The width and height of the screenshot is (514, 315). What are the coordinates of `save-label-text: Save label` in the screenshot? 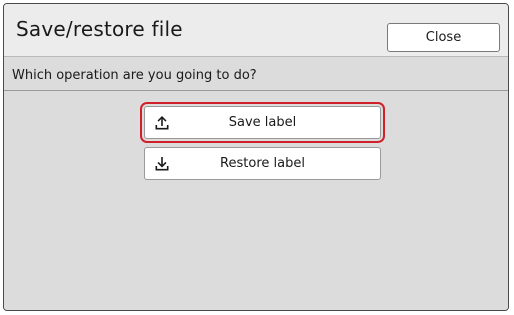 It's located at (262, 122).